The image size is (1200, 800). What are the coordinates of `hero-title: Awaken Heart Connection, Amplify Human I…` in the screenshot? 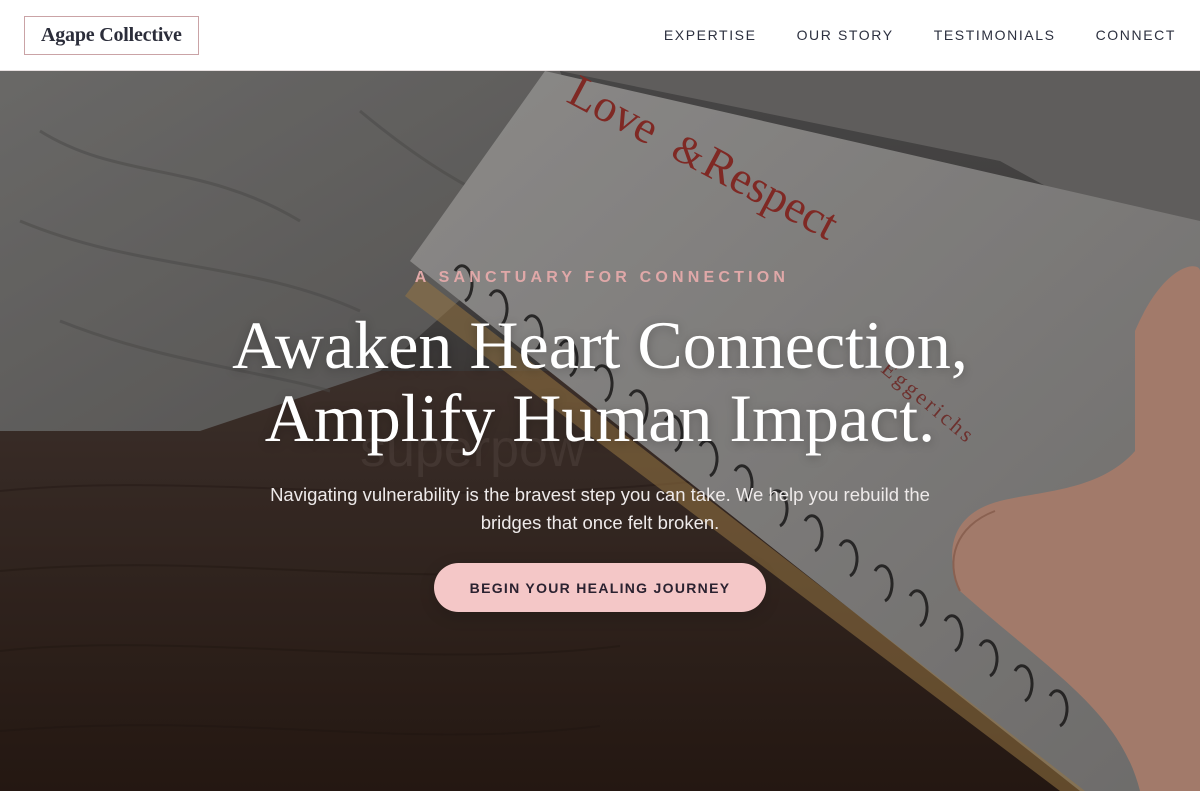 It's located at (600, 382).